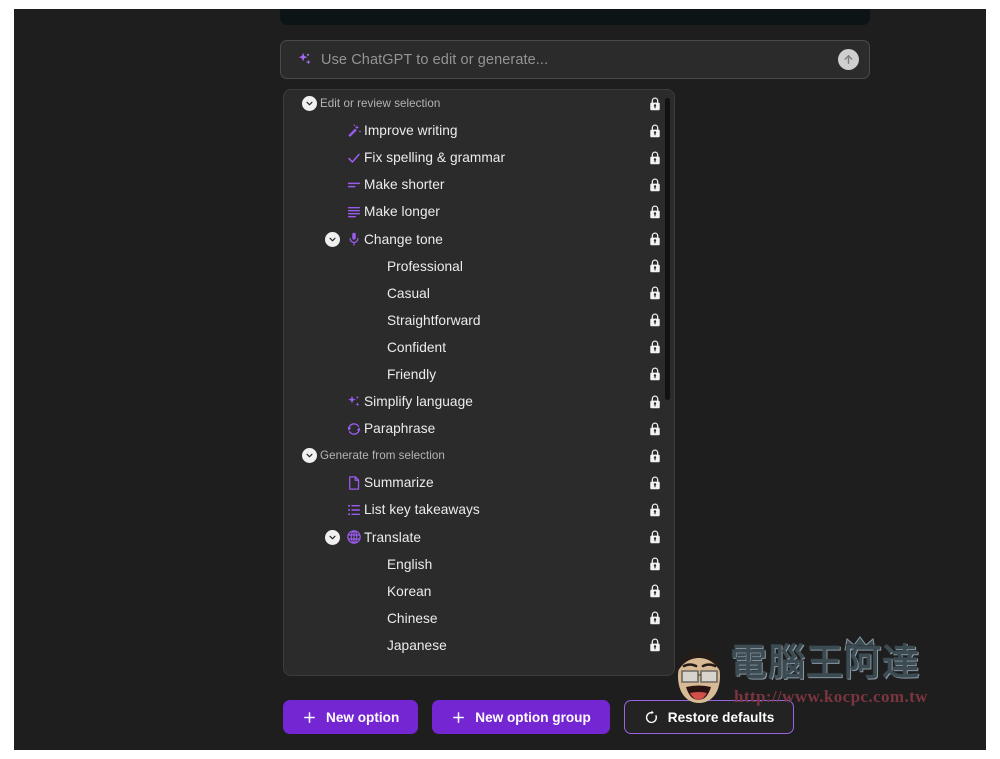 This screenshot has width=1000, height=759. What do you see at coordinates (479, 509) in the screenshot?
I see `option-row: List key takeaways` at bounding box center [479, 509].